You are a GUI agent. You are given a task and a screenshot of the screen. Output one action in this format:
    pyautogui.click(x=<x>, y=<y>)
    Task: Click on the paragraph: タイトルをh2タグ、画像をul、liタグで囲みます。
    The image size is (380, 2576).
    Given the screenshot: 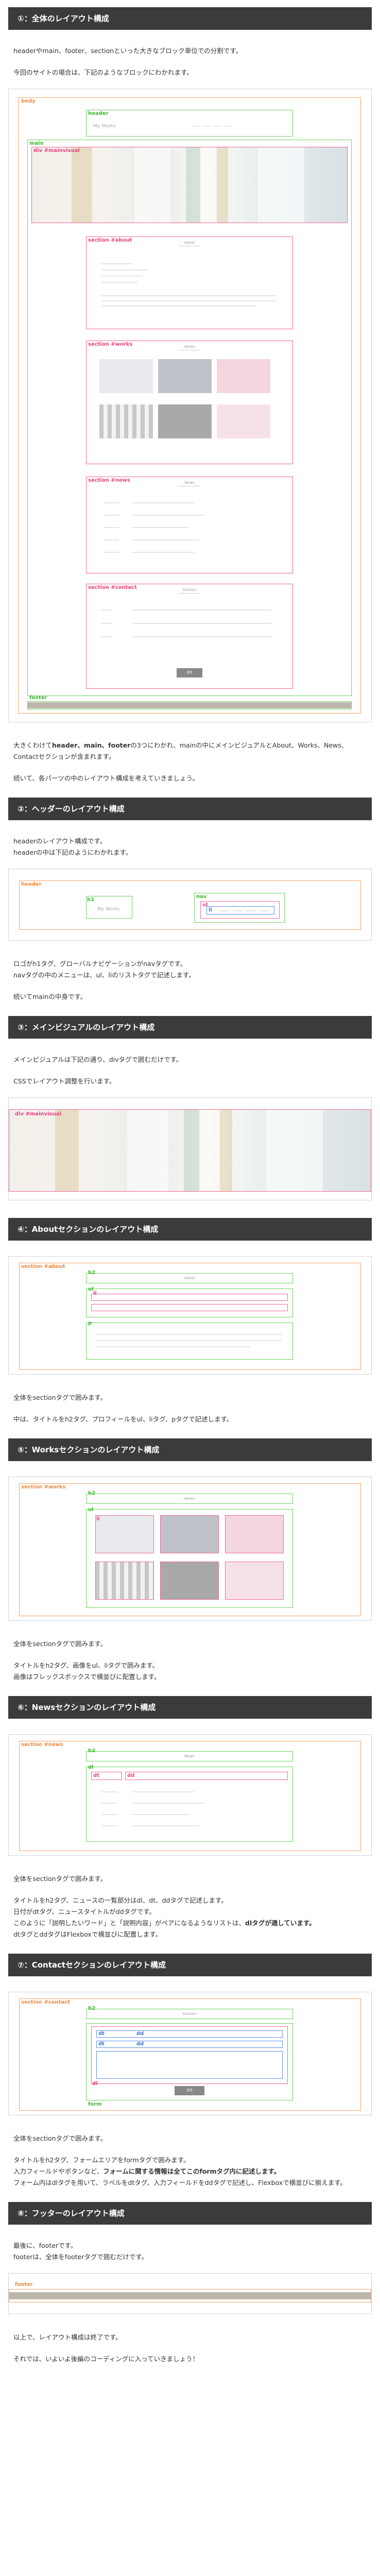 What is the action you would take?
    pyautogui.click(x=86, y=1665)
    